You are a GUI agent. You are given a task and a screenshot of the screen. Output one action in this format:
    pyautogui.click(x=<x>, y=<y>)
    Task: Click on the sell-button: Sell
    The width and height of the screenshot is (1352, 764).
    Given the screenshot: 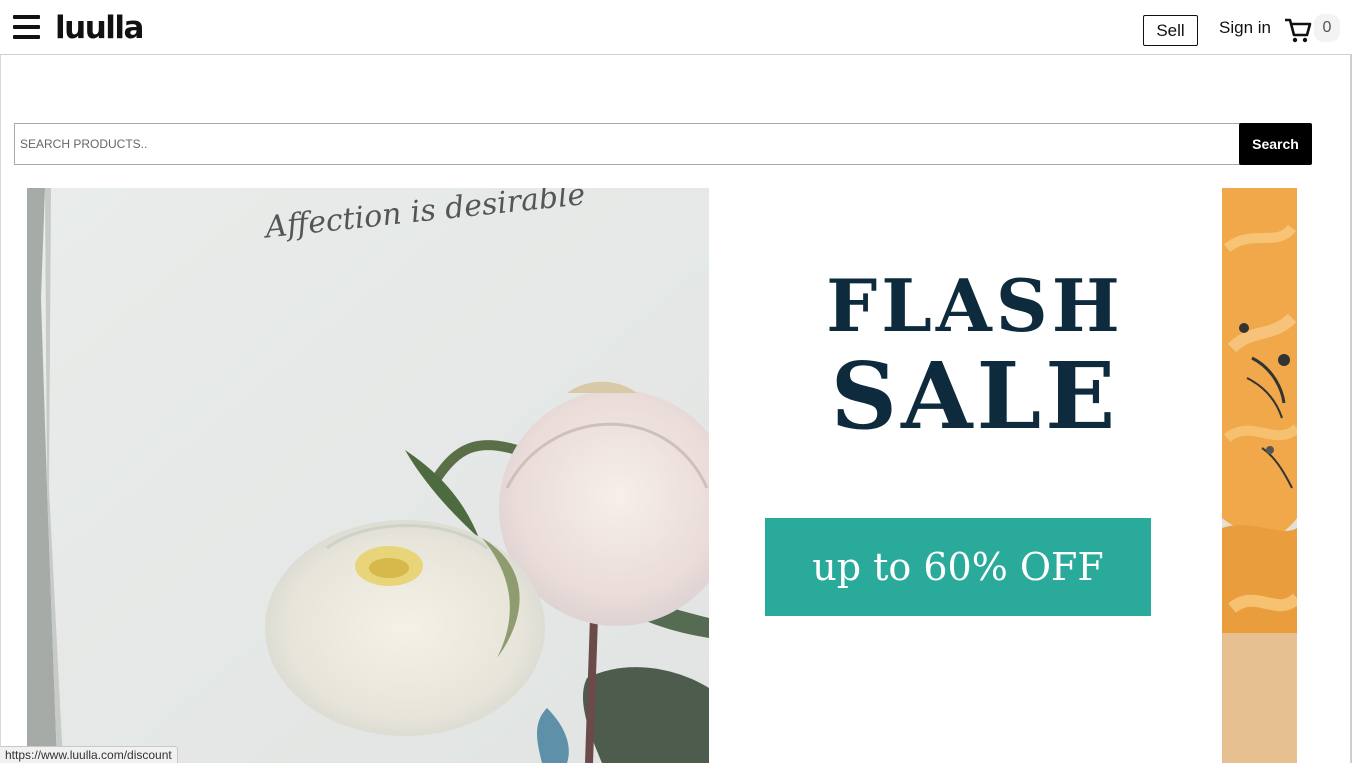 What is the action you would take?
    pyautogui.click(x=1170, y=30)
    